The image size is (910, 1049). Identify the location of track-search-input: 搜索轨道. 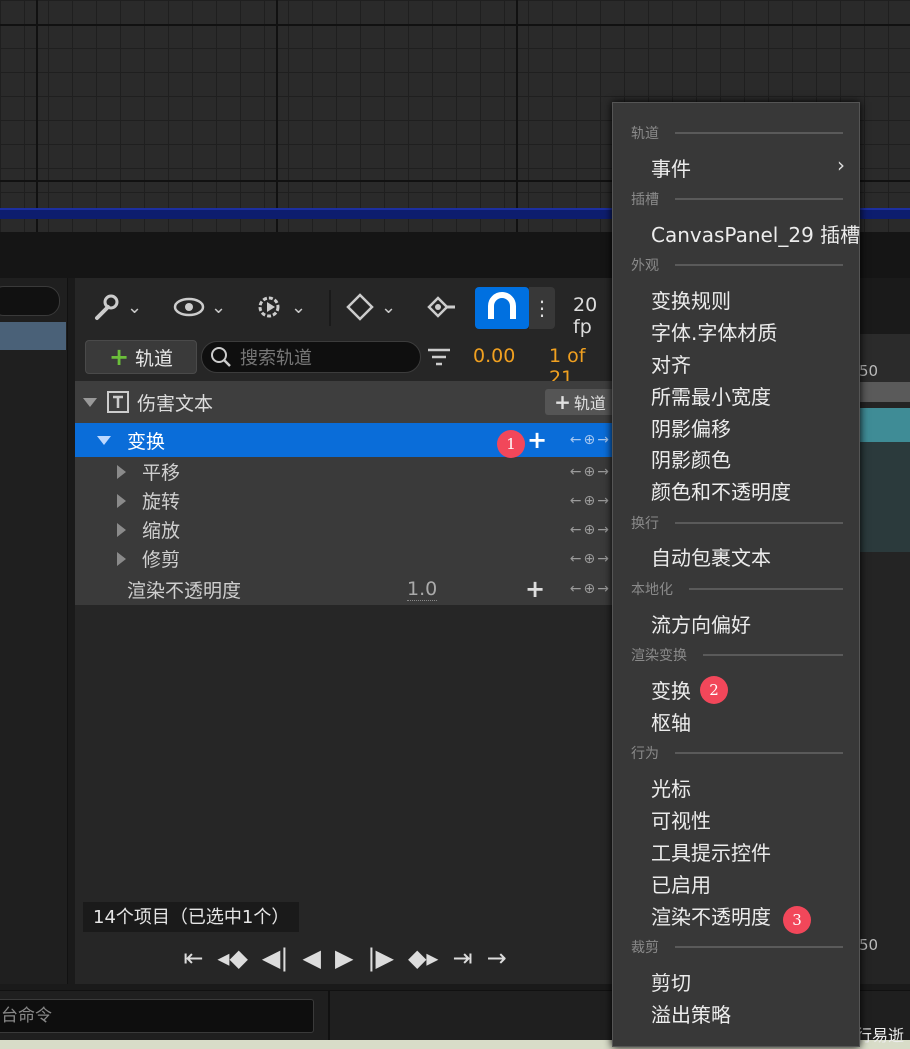
(311, 357).